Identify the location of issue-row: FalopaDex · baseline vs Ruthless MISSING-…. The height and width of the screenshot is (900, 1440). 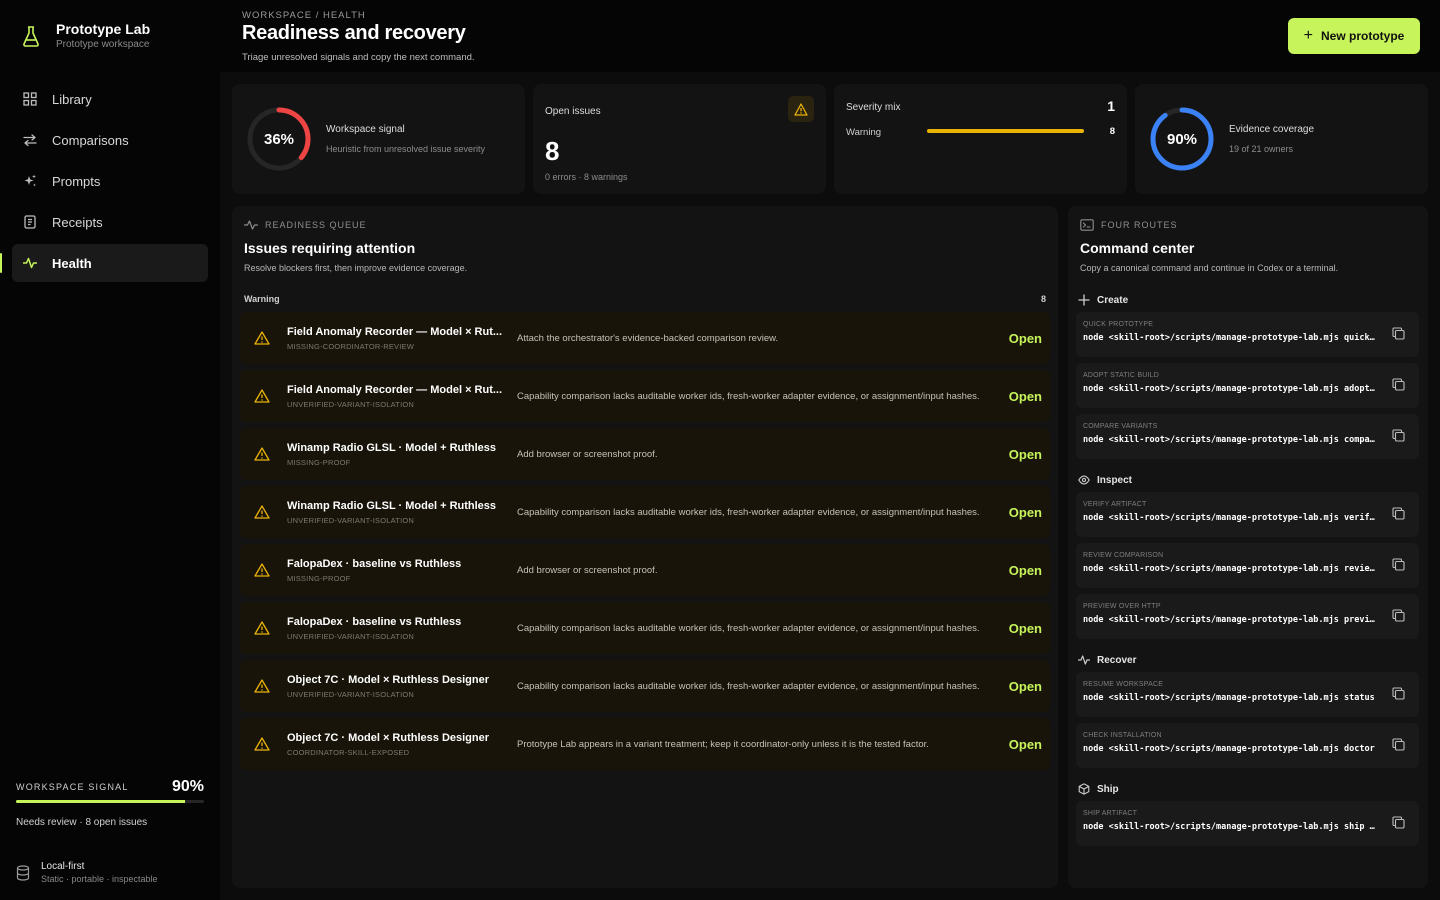
(645, 570).